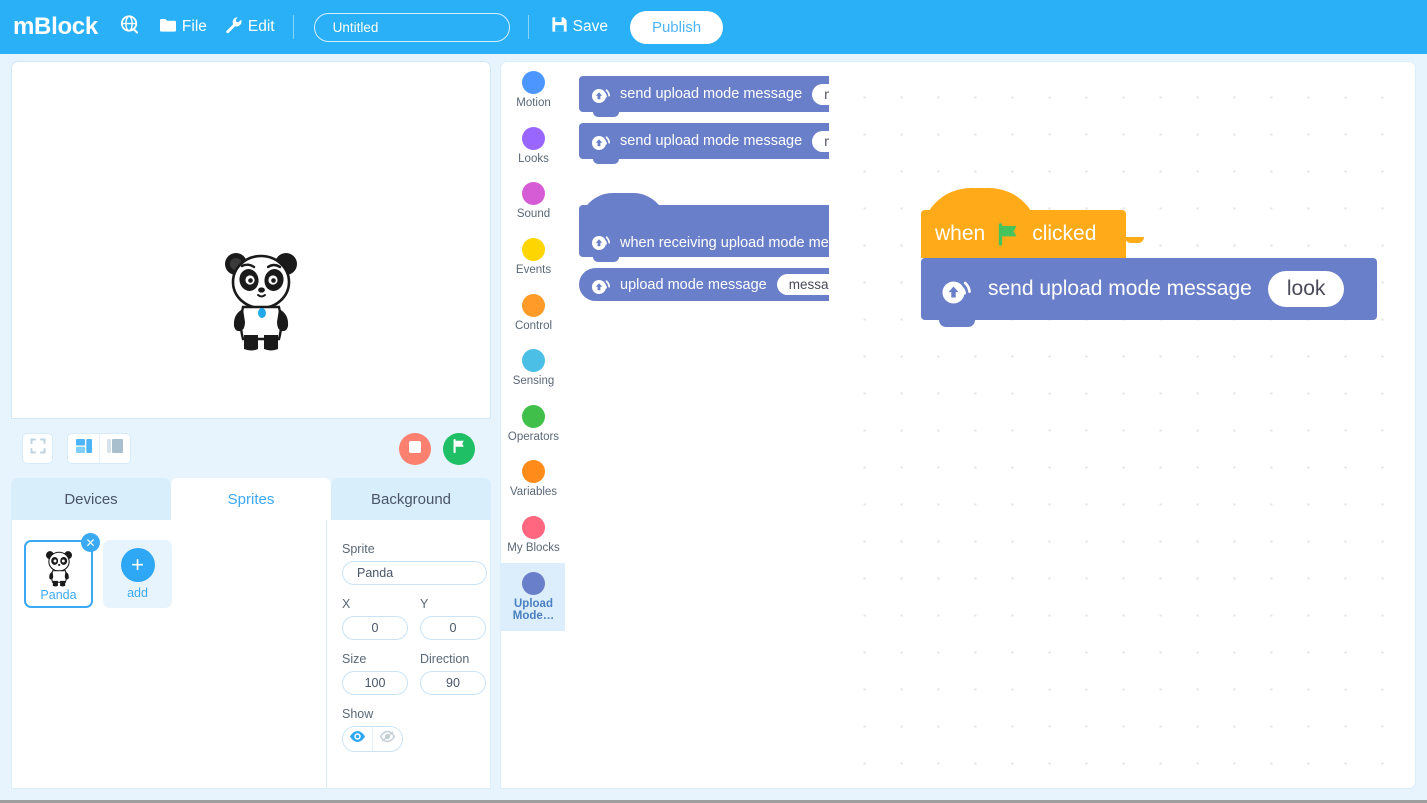 This screenshot has width=1427, height=803. I want to click on show-sprite-button, so click(358, 739).